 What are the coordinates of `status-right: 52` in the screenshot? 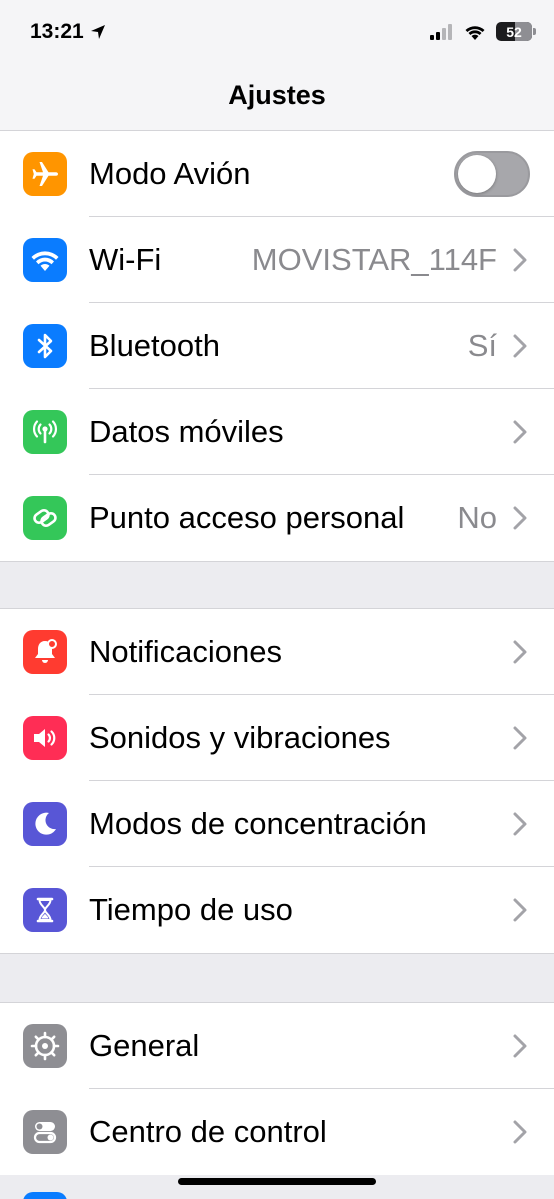 It's located at (483, 31).